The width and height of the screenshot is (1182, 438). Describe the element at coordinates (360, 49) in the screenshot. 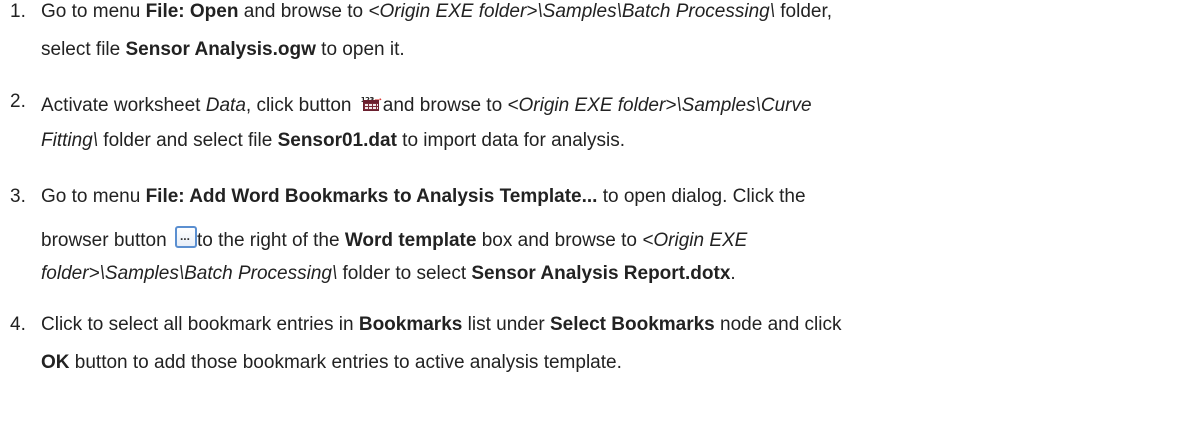

I see `step-text: to open it.` at that location.